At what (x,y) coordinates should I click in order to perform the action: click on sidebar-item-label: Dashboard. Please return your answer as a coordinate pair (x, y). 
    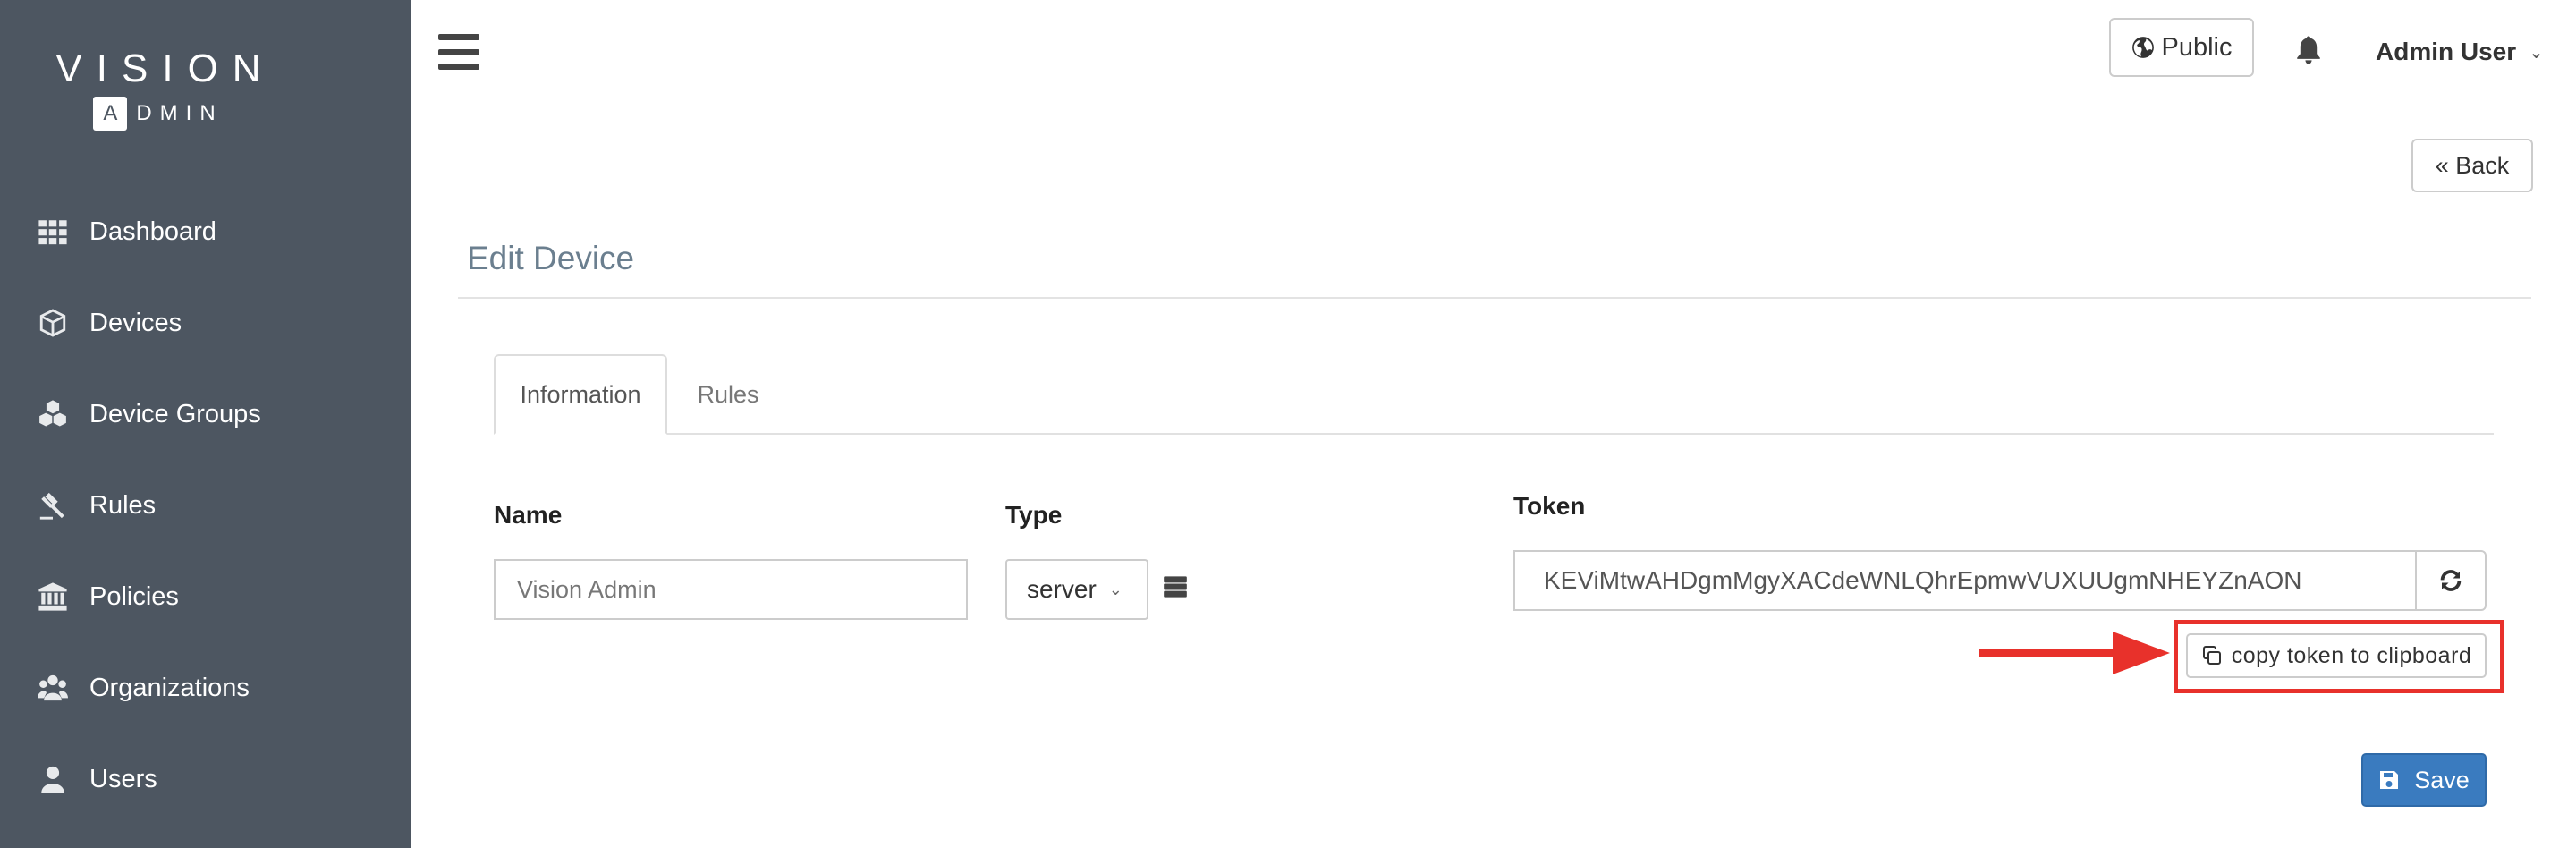
    Looking at the image, I should click on (152, 231).